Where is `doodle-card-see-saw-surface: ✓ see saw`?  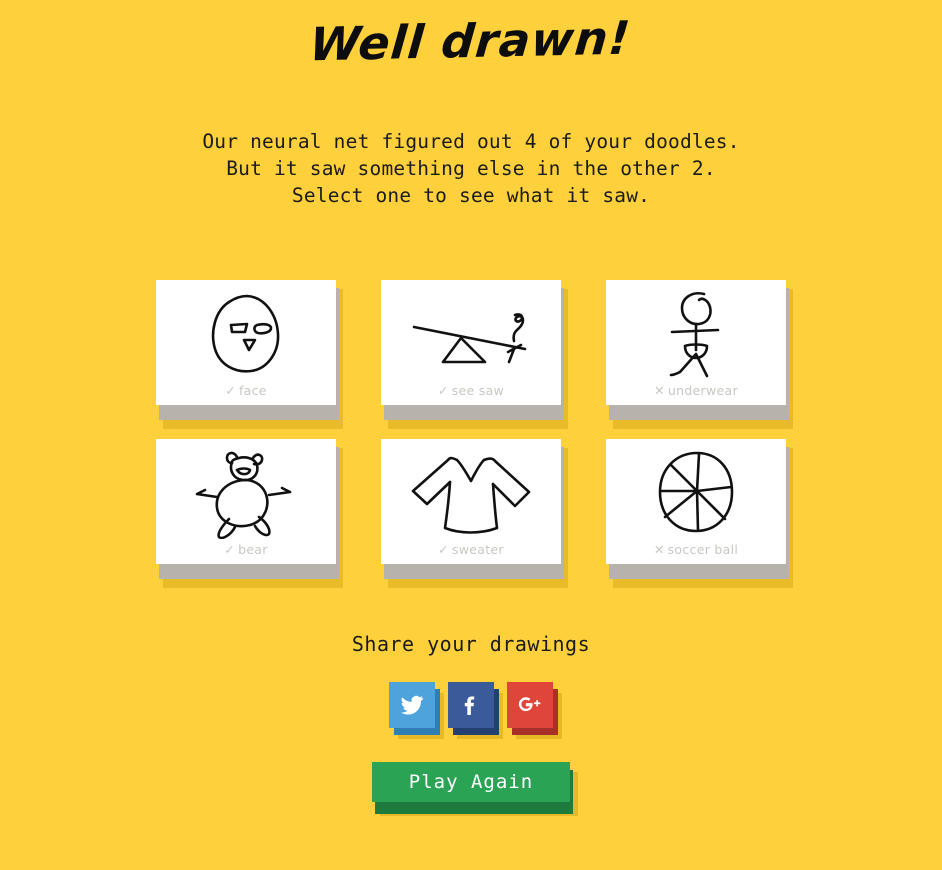
doodle-card-see-saw-surface: ✓ see saw is located at coordinates (471, 342).